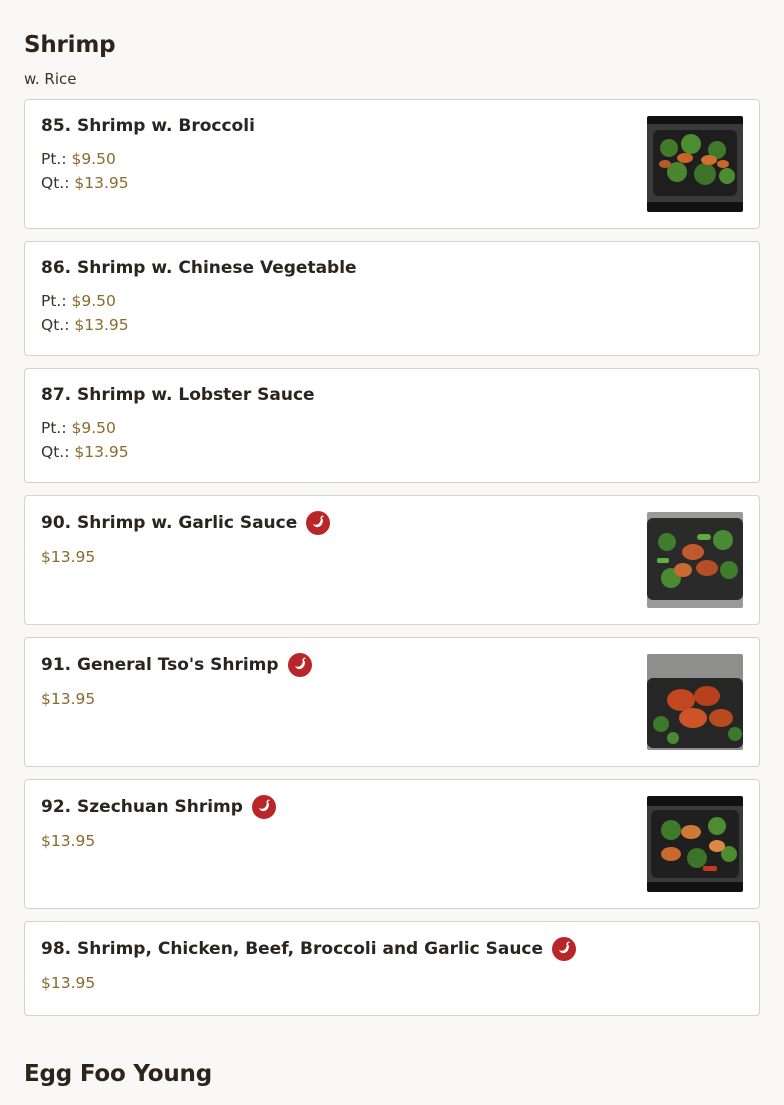  I want to click on item-name: 91. General Tso's Shrimp, so click(392, 665).